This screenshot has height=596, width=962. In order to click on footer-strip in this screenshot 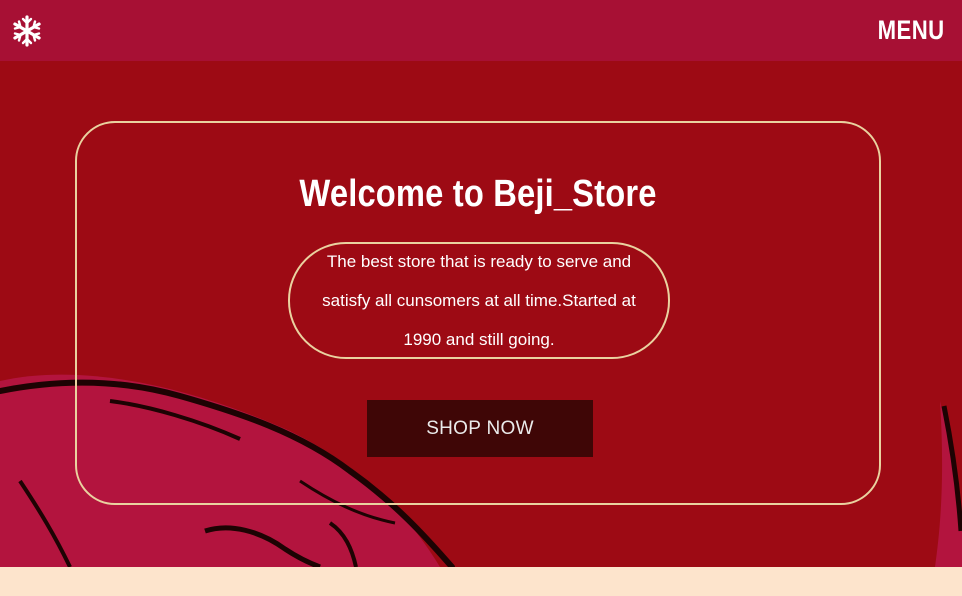, I will do `click(481, 581)`.